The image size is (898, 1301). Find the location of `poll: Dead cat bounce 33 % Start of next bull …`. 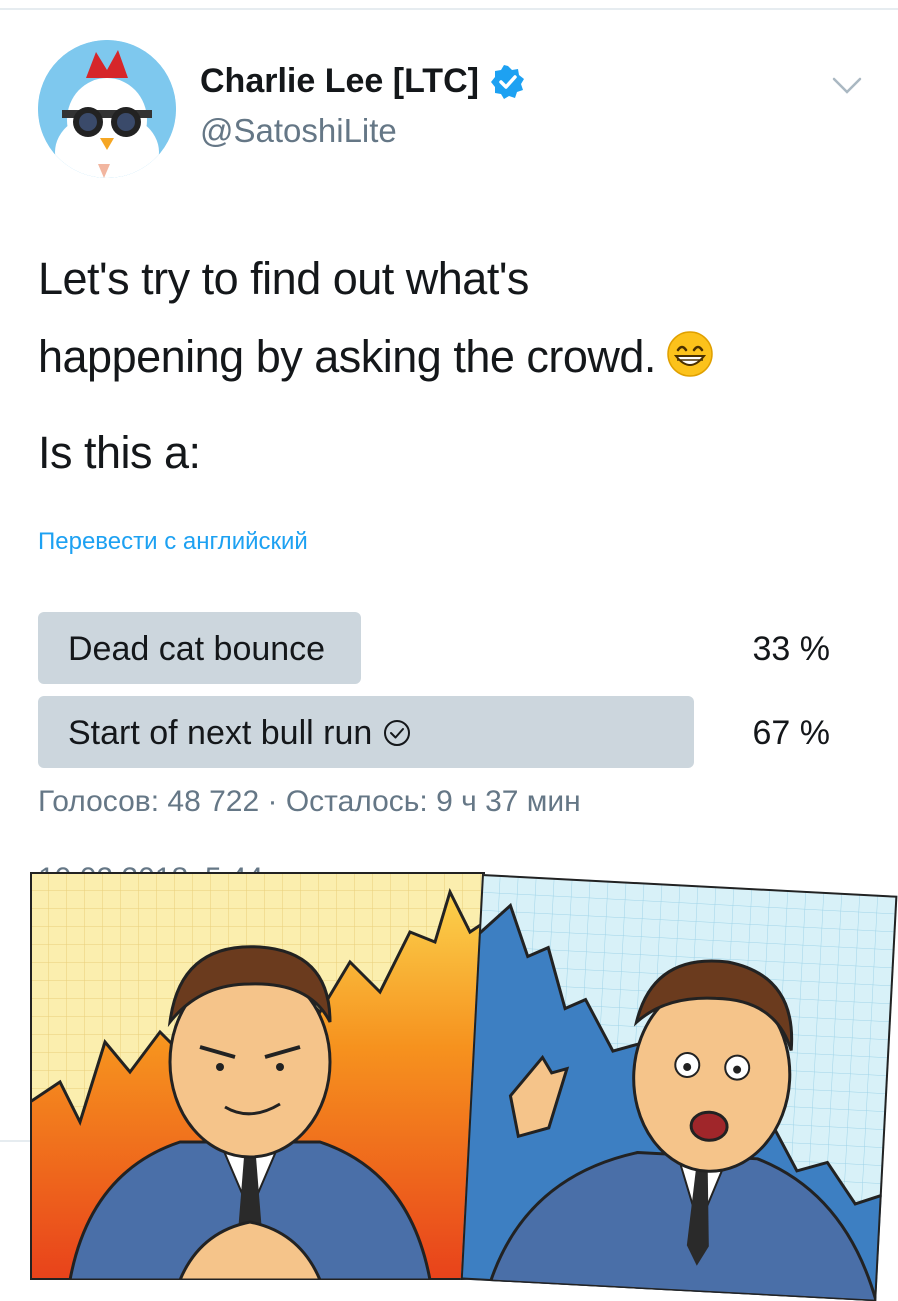

poll: Dead cat bounce 33 % Start of next bull … is located at coordinates (438, 696).